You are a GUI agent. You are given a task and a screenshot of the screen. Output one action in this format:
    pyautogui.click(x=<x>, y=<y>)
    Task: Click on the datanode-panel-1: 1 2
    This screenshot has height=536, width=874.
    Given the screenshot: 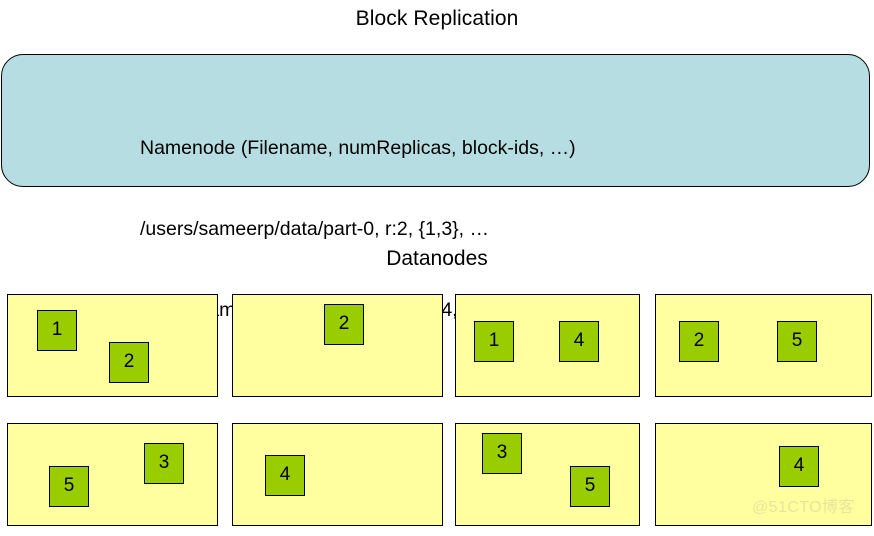 What is the action you would take?
    pyautogui.click(x=112, y=345)
    